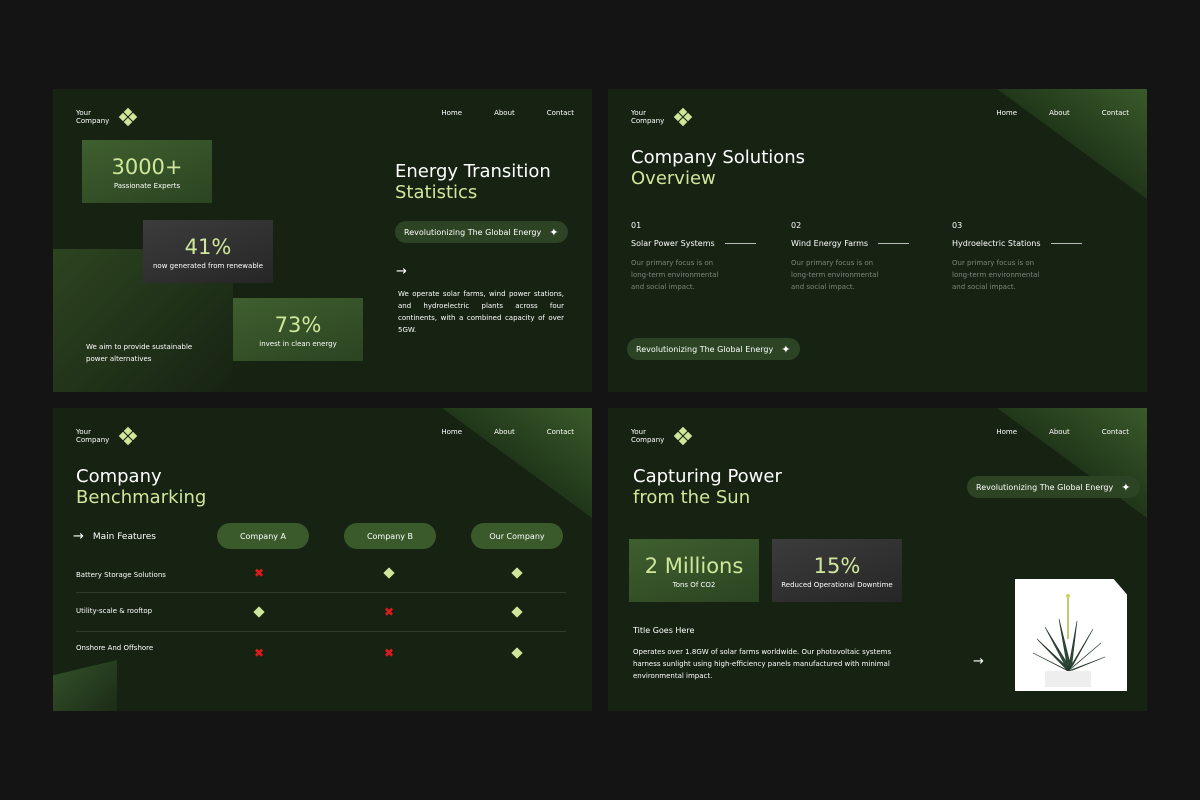 Image resolution: width=1200 pixels, height=800 pixels. I want to click on solution-title: Wind Energy Farms, so click(861, 243).